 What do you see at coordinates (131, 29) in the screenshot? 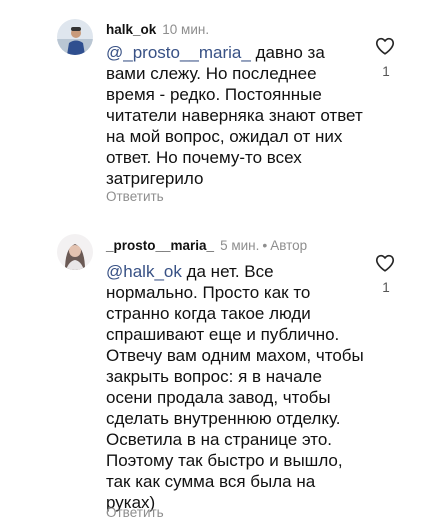
I see `username: halk_ok` at bounding box center [131, 29].